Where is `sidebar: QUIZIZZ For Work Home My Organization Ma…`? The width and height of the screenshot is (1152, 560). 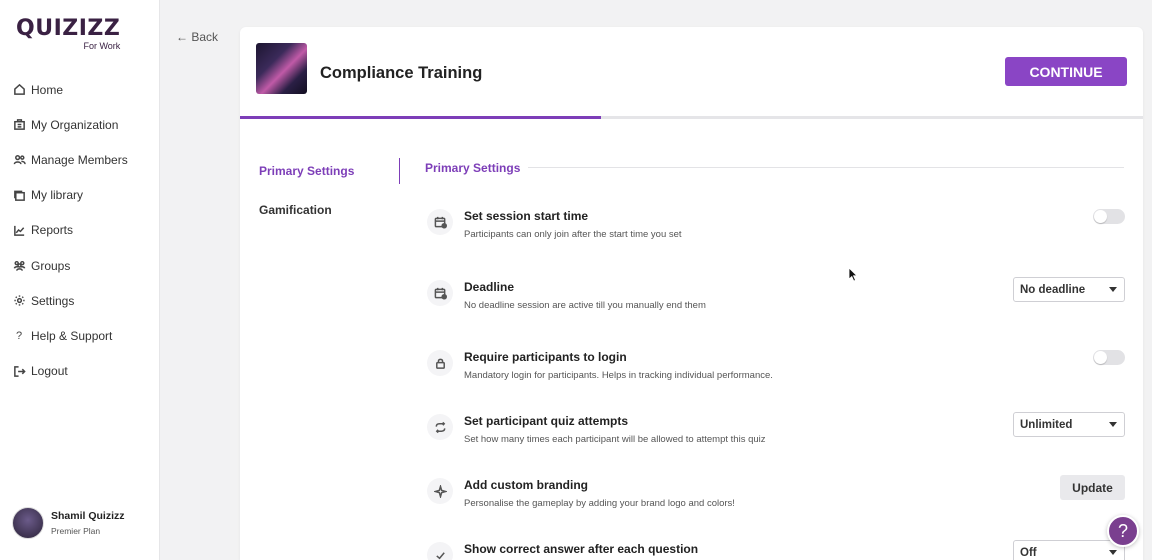 sidebar: QUIZIZZ For Work Home My Organization Ma… is located at coordinates (80, 280).